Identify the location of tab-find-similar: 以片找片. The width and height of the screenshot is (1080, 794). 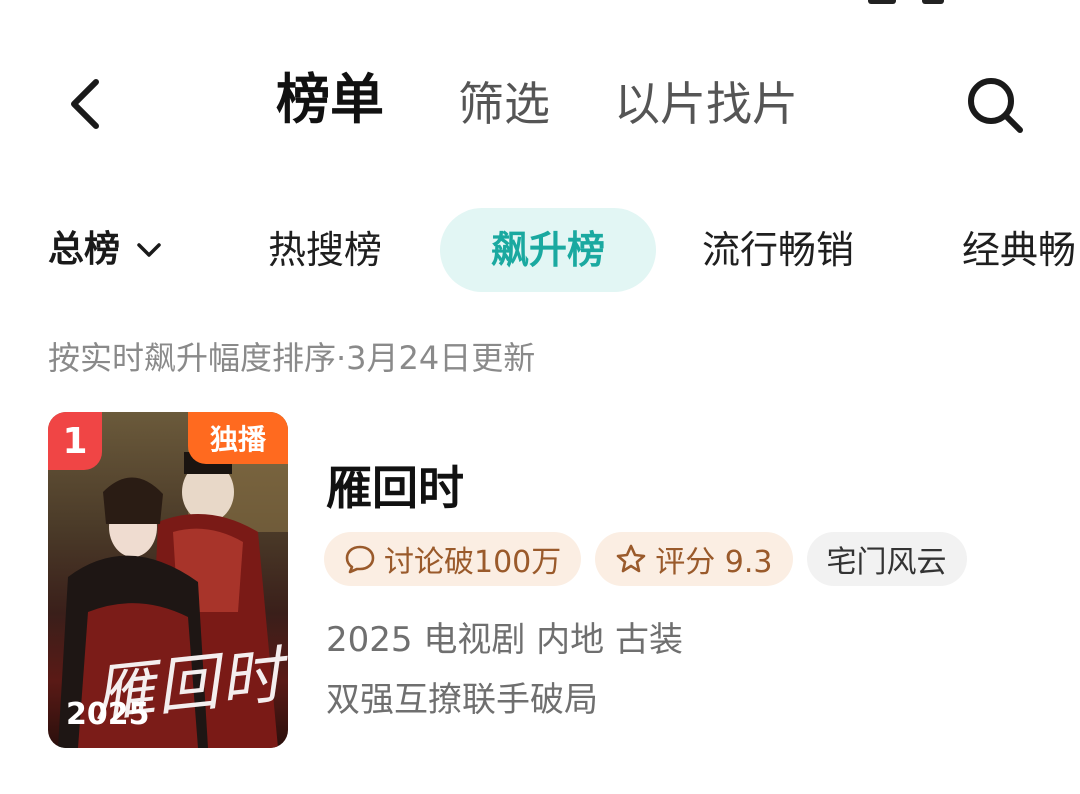
(706, 104).